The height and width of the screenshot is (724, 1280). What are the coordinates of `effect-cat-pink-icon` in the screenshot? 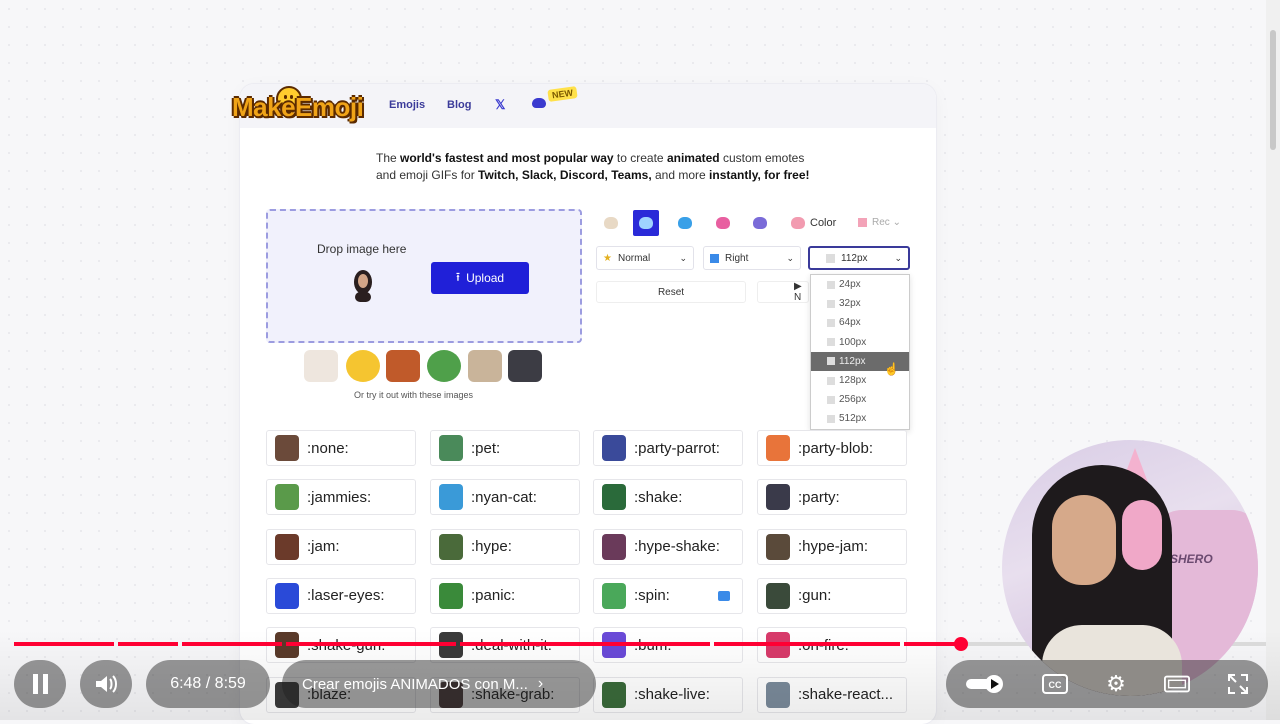 It's located at (798, 223).